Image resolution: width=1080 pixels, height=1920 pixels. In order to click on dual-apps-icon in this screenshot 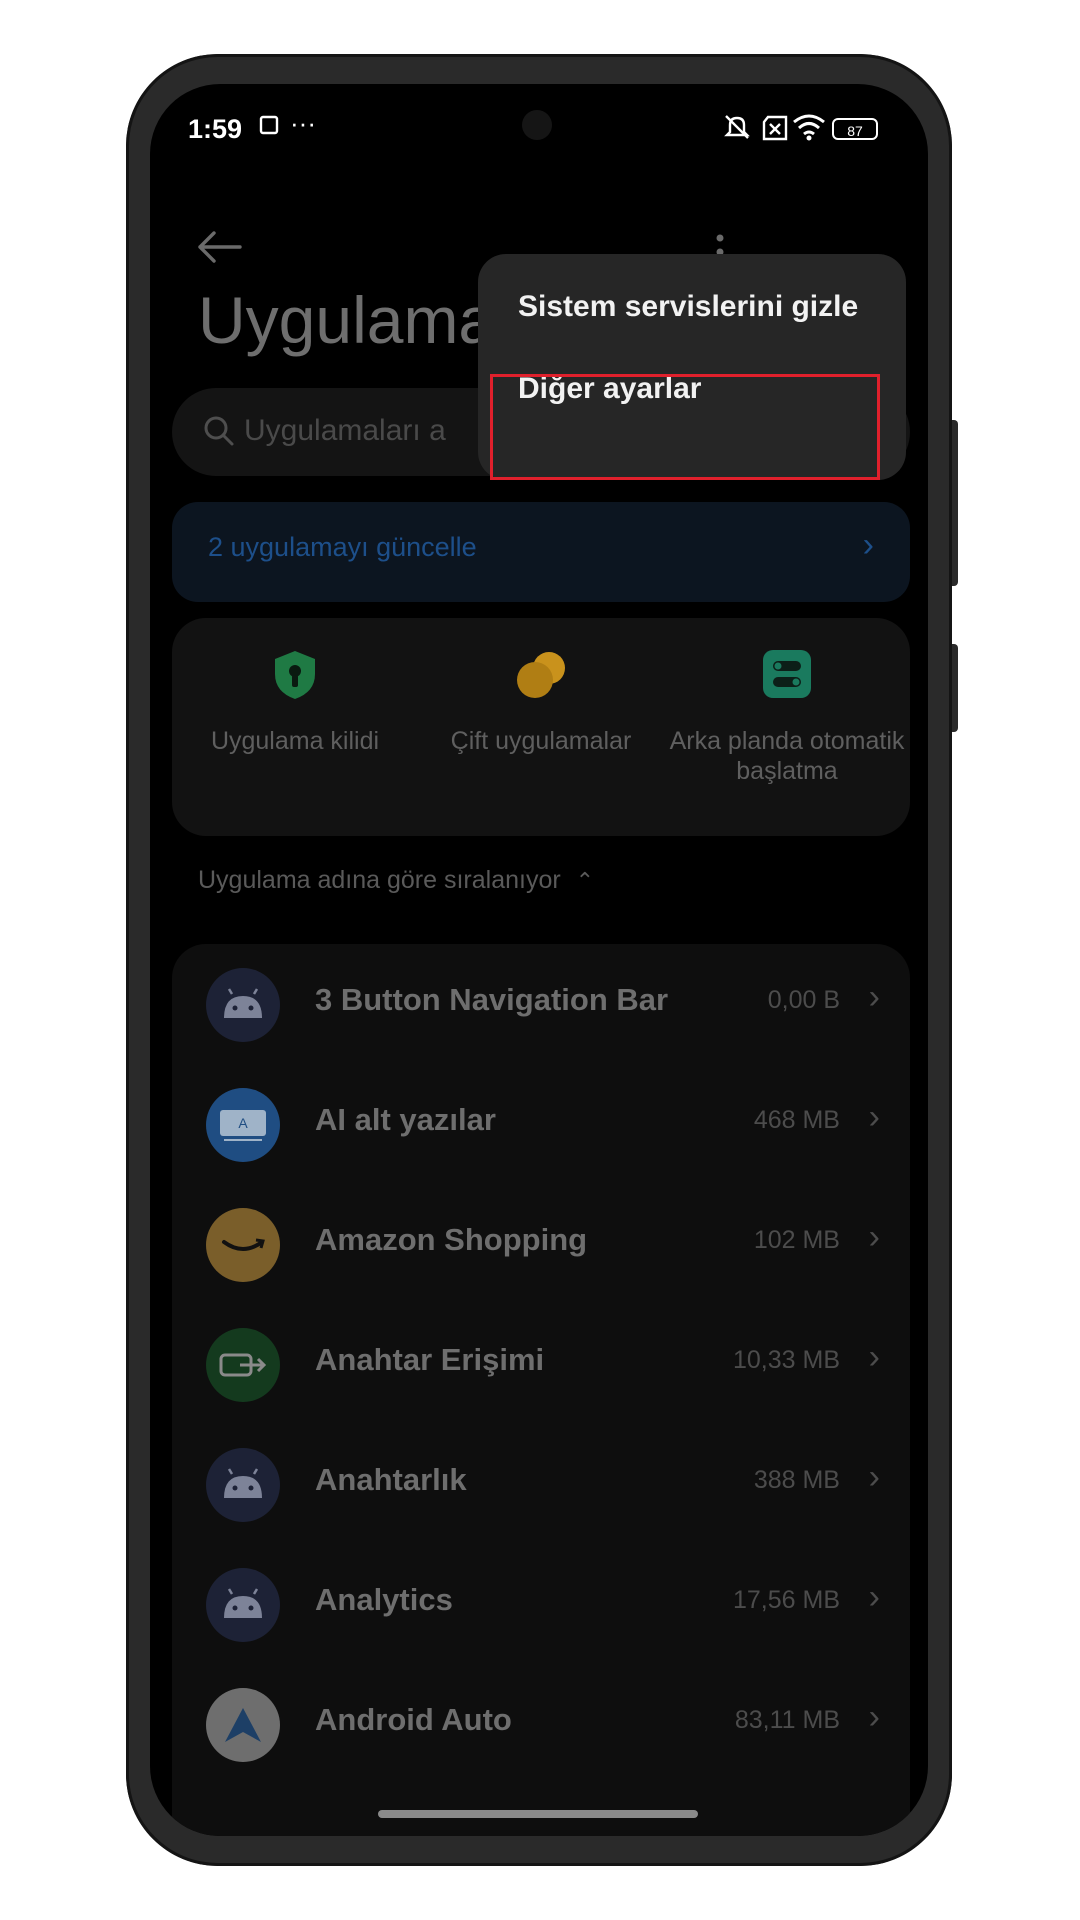, I will do `click(541, 679)`.